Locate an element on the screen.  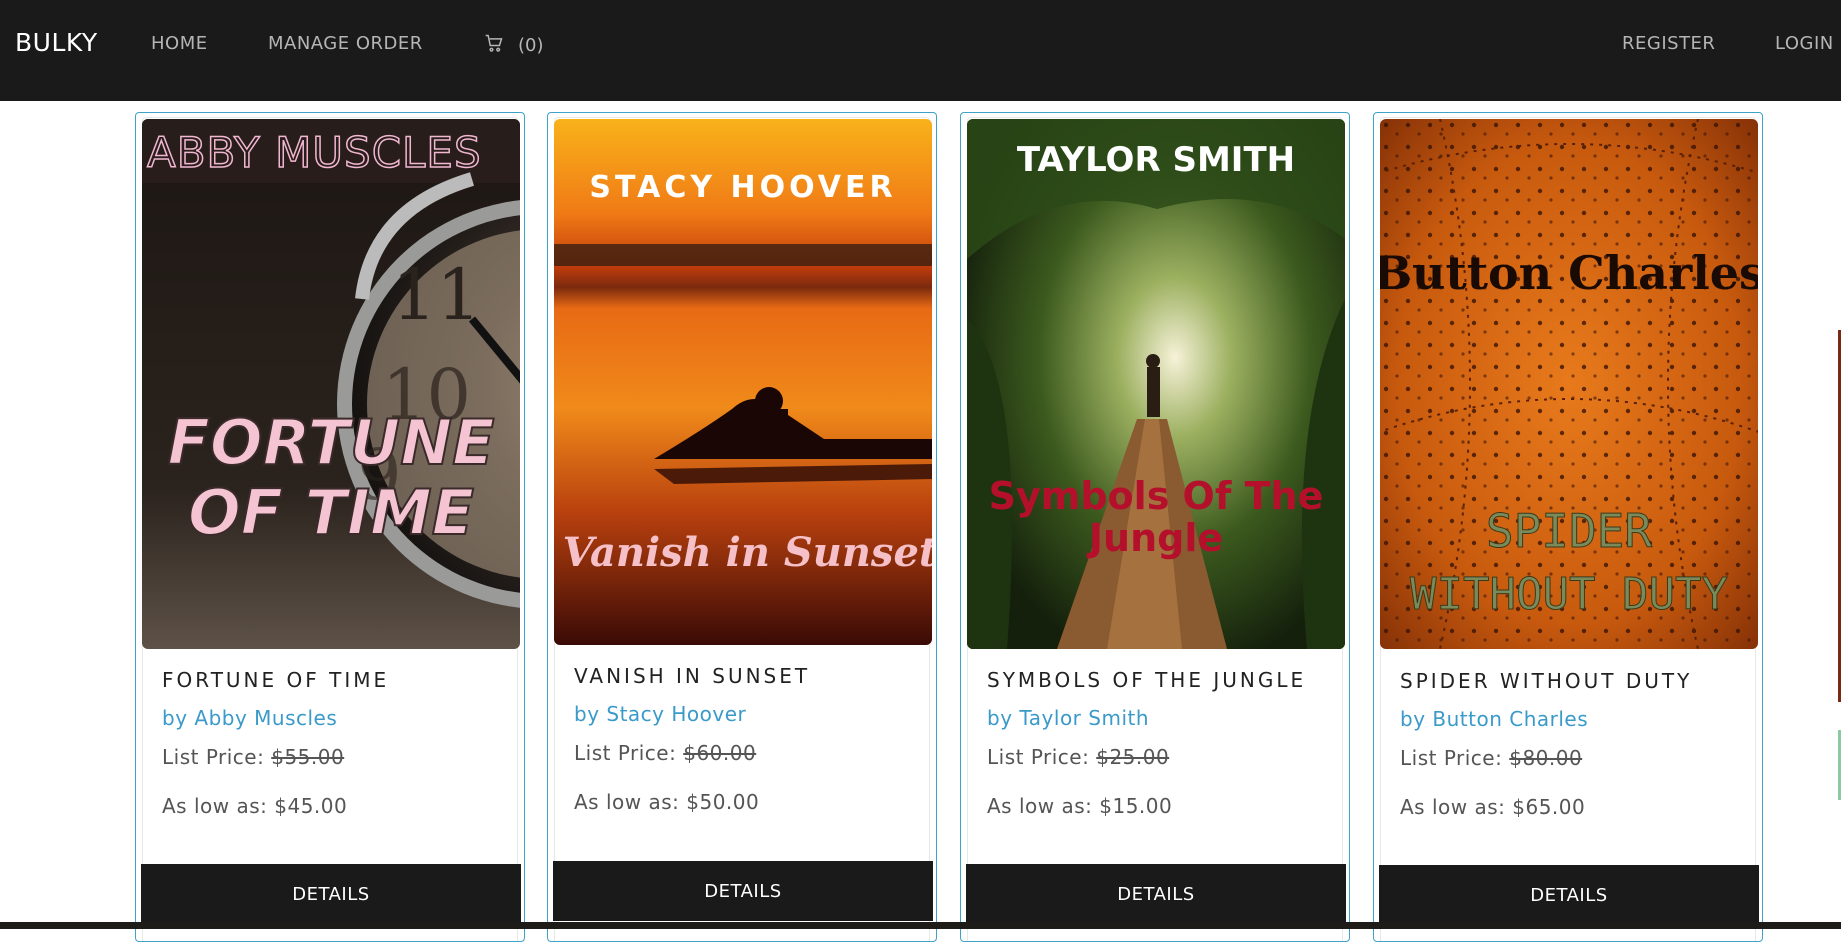
cover-title-line1: FORTUNE is located at coordinates (331, 442).